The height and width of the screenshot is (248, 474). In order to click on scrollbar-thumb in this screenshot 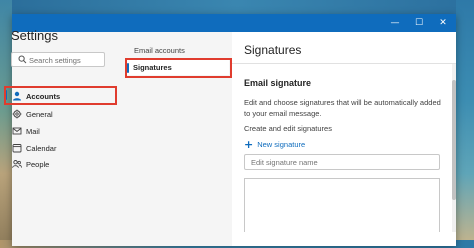, I will do `click(454, 140)`.